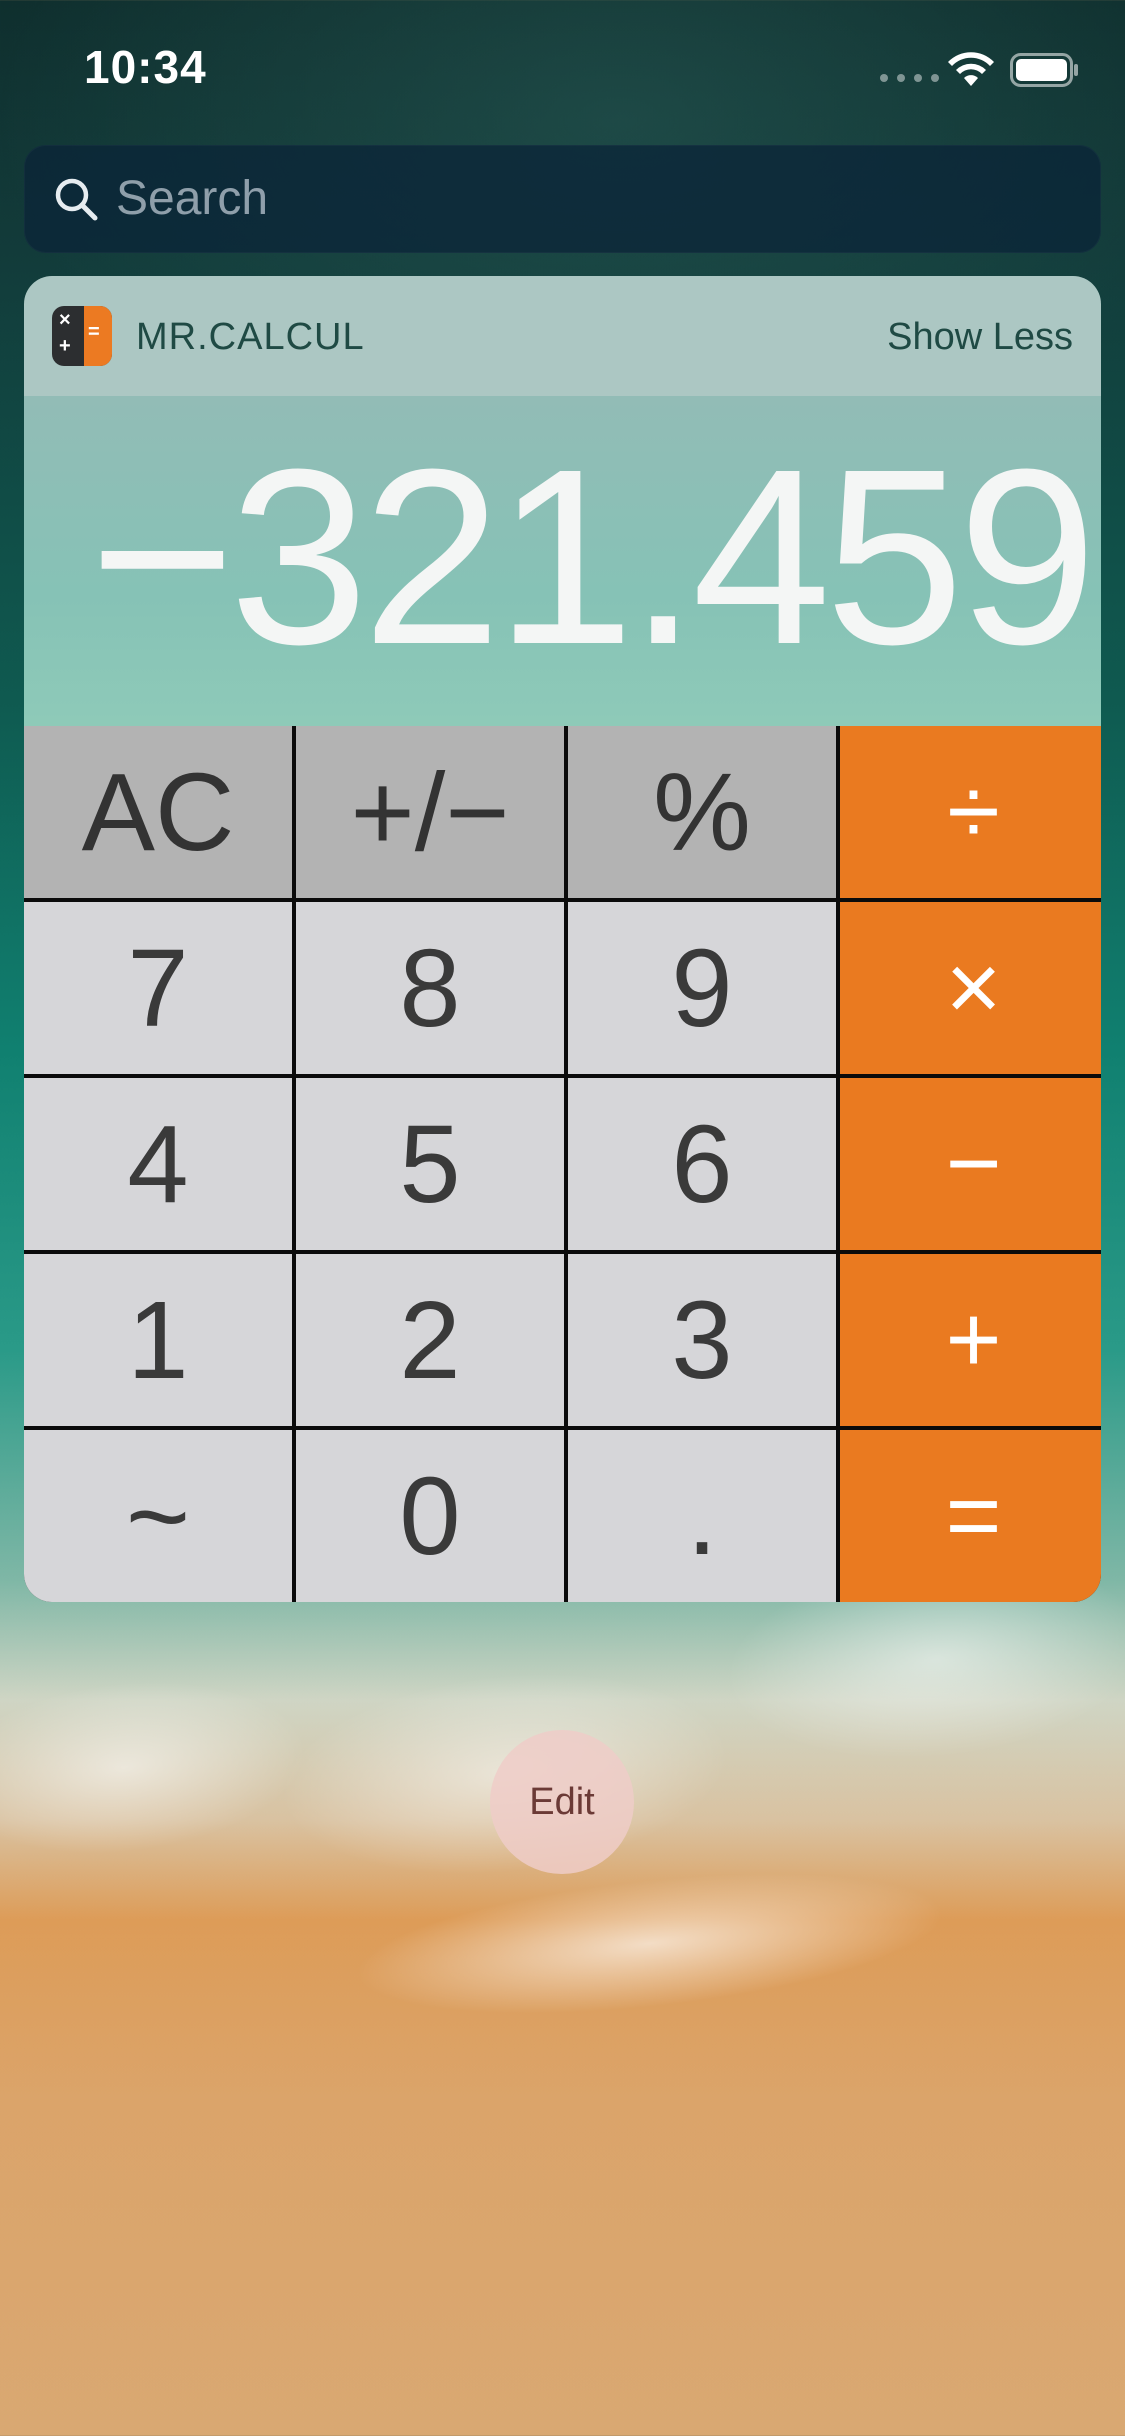  Describe the element at coordinates (145, 67) in the screenshot. I see `status-time: 10:34` at that location.